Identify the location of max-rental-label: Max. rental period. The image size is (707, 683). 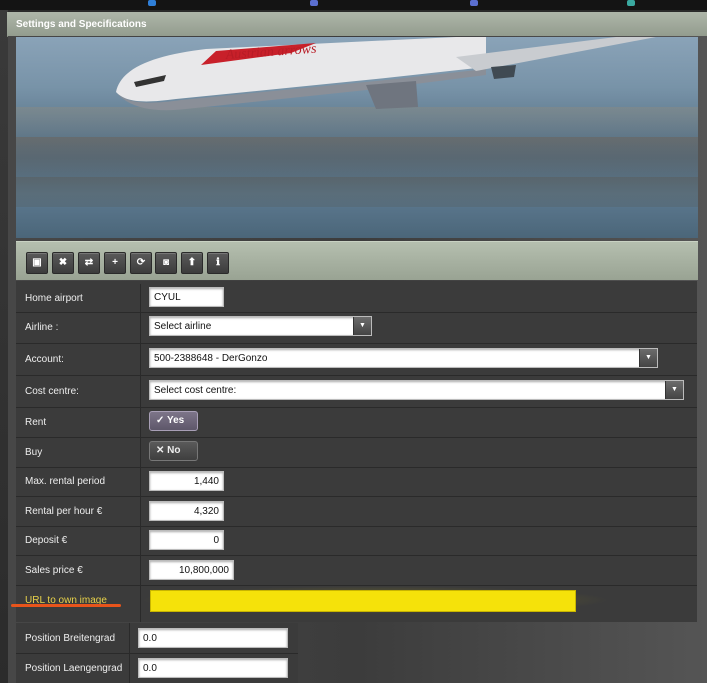
(65, 481).